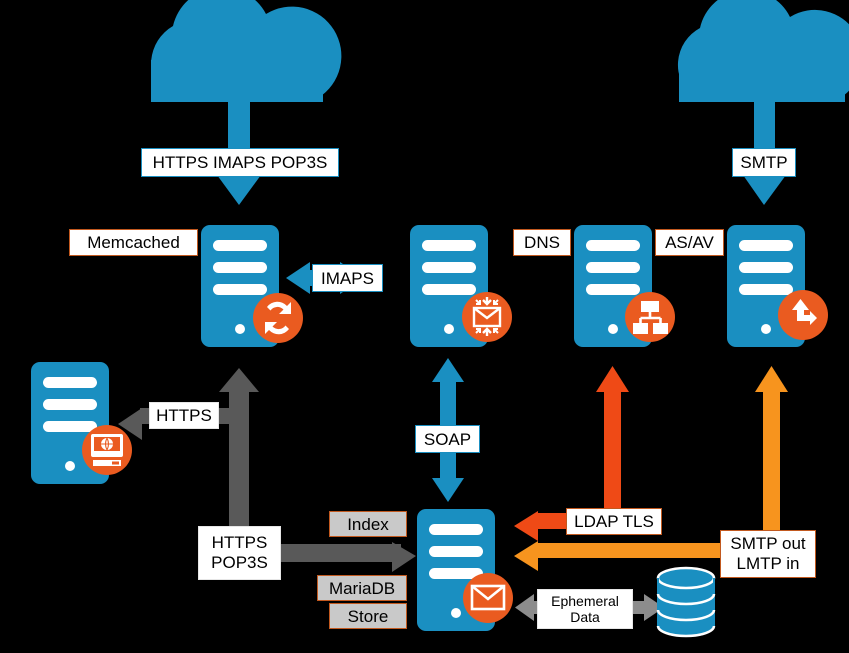 This screenshot has height=653, width=849. Describe the element at coordinates (368, 524) in the screenshot. I see `label-index: Index` at that location.